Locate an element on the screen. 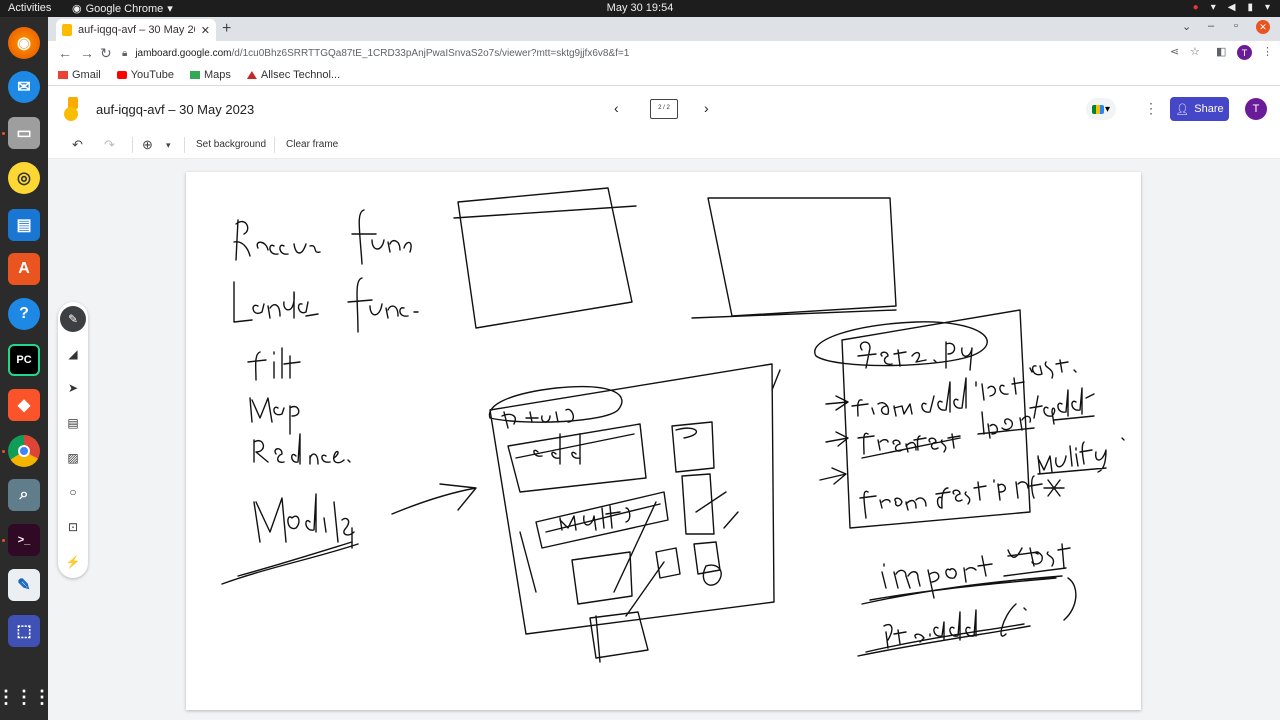  allsec-icon is located at coordinates (251, 75).